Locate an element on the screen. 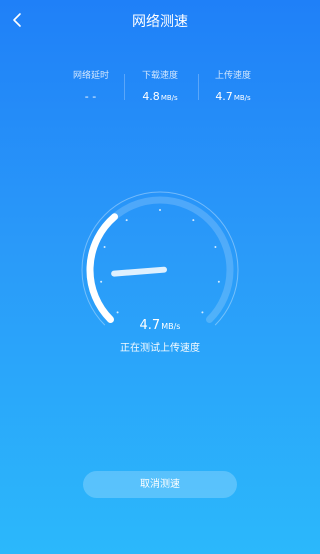  gauge-reading: 4.7MB/s is located at coordinates (160, 325).